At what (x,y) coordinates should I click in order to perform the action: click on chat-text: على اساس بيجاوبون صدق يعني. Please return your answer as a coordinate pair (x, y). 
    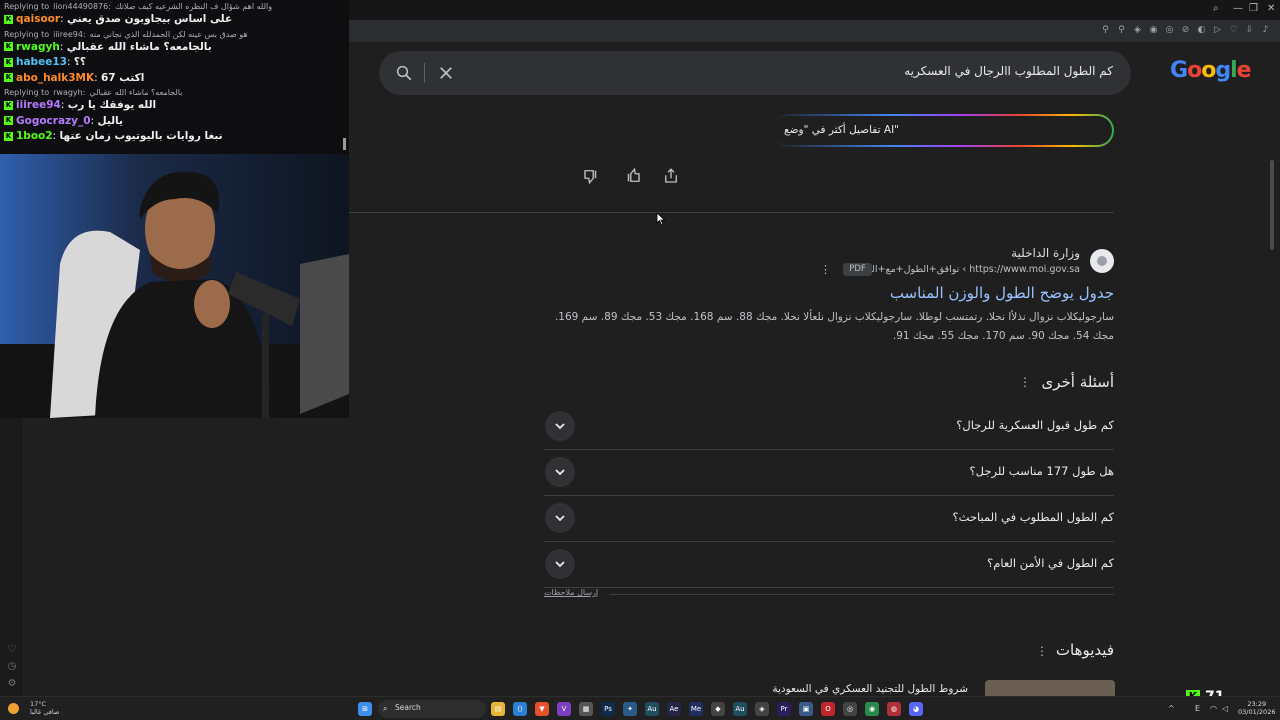
    Looking at the image, I should click on (149, 19).